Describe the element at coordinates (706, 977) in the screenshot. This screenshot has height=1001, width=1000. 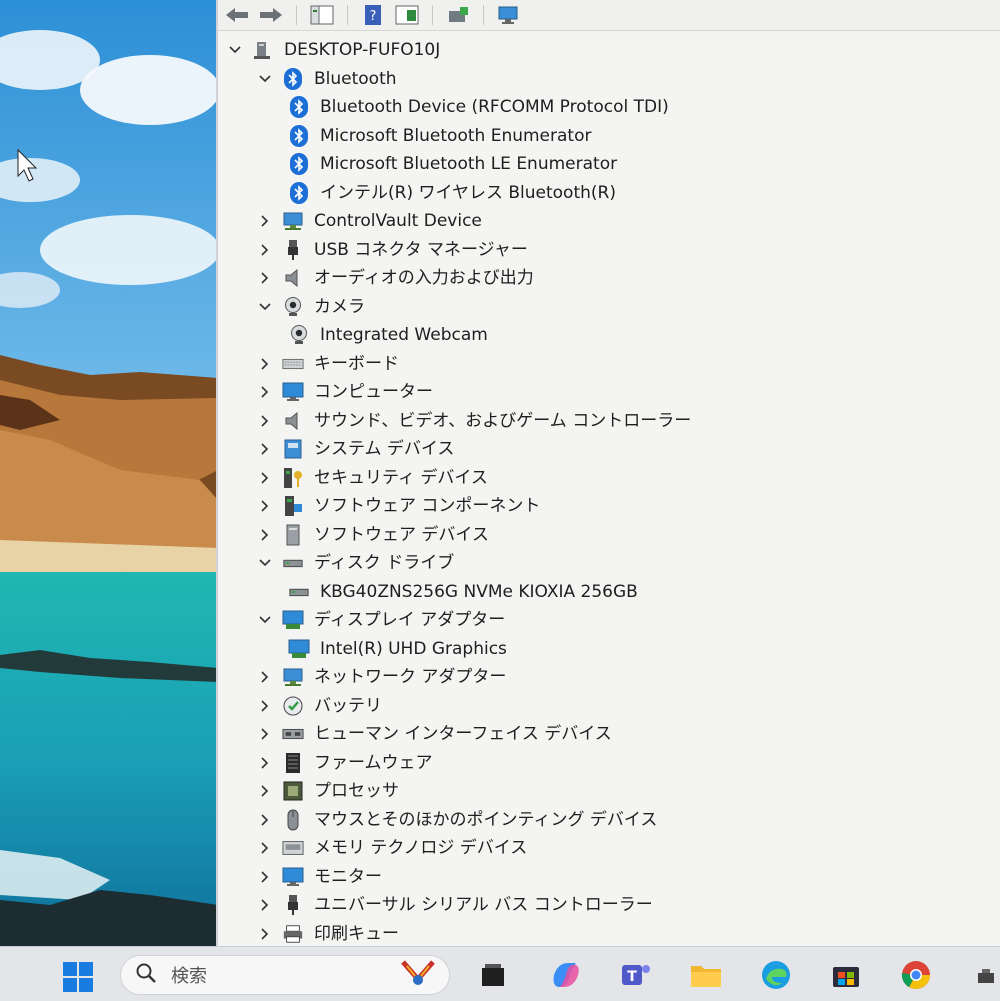
I see `file-explorer-taskbar-button` at that location.